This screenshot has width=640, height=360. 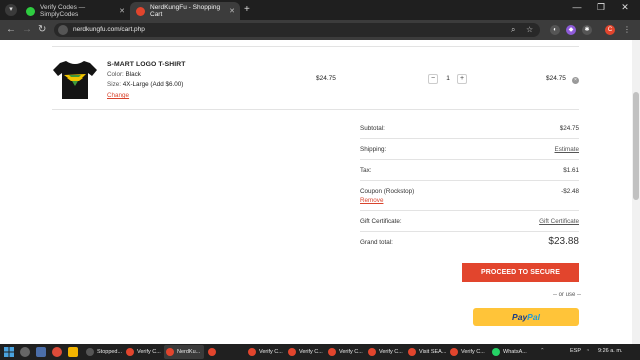 I want to click on minimize-icon: —, so click(x=577, y=7).